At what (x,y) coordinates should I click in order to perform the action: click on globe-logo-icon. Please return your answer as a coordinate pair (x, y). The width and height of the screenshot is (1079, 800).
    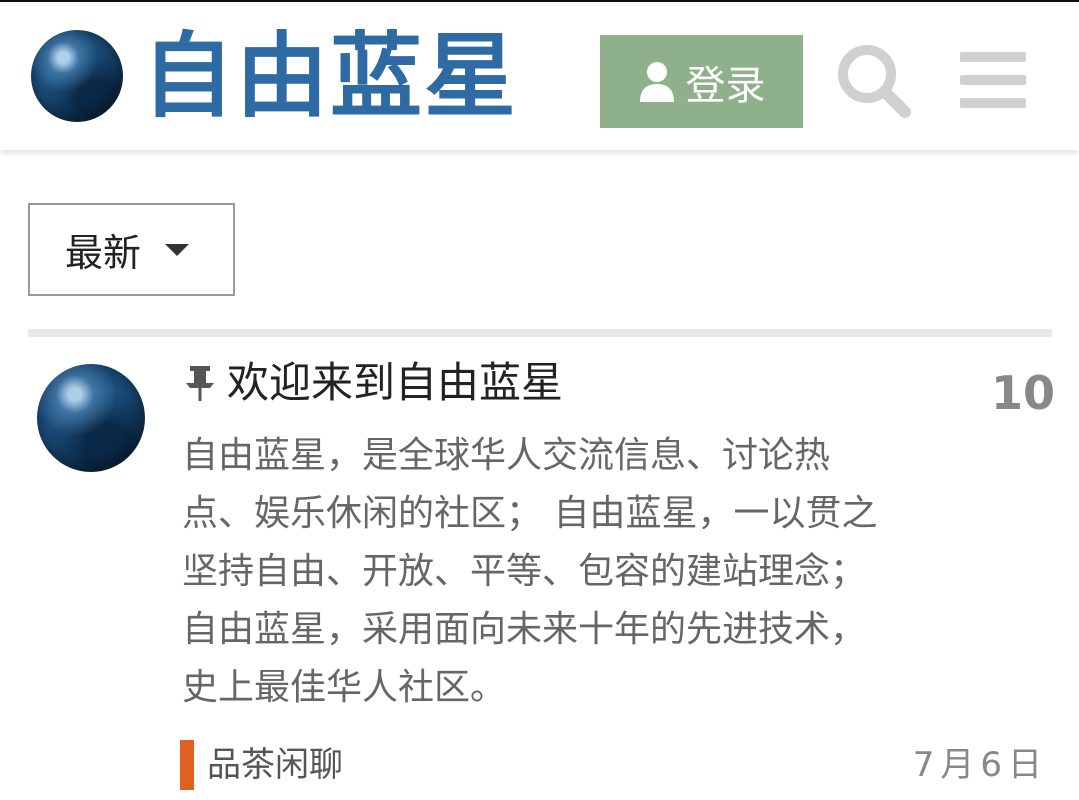
    Looking at the image, I should click on (77, 76).